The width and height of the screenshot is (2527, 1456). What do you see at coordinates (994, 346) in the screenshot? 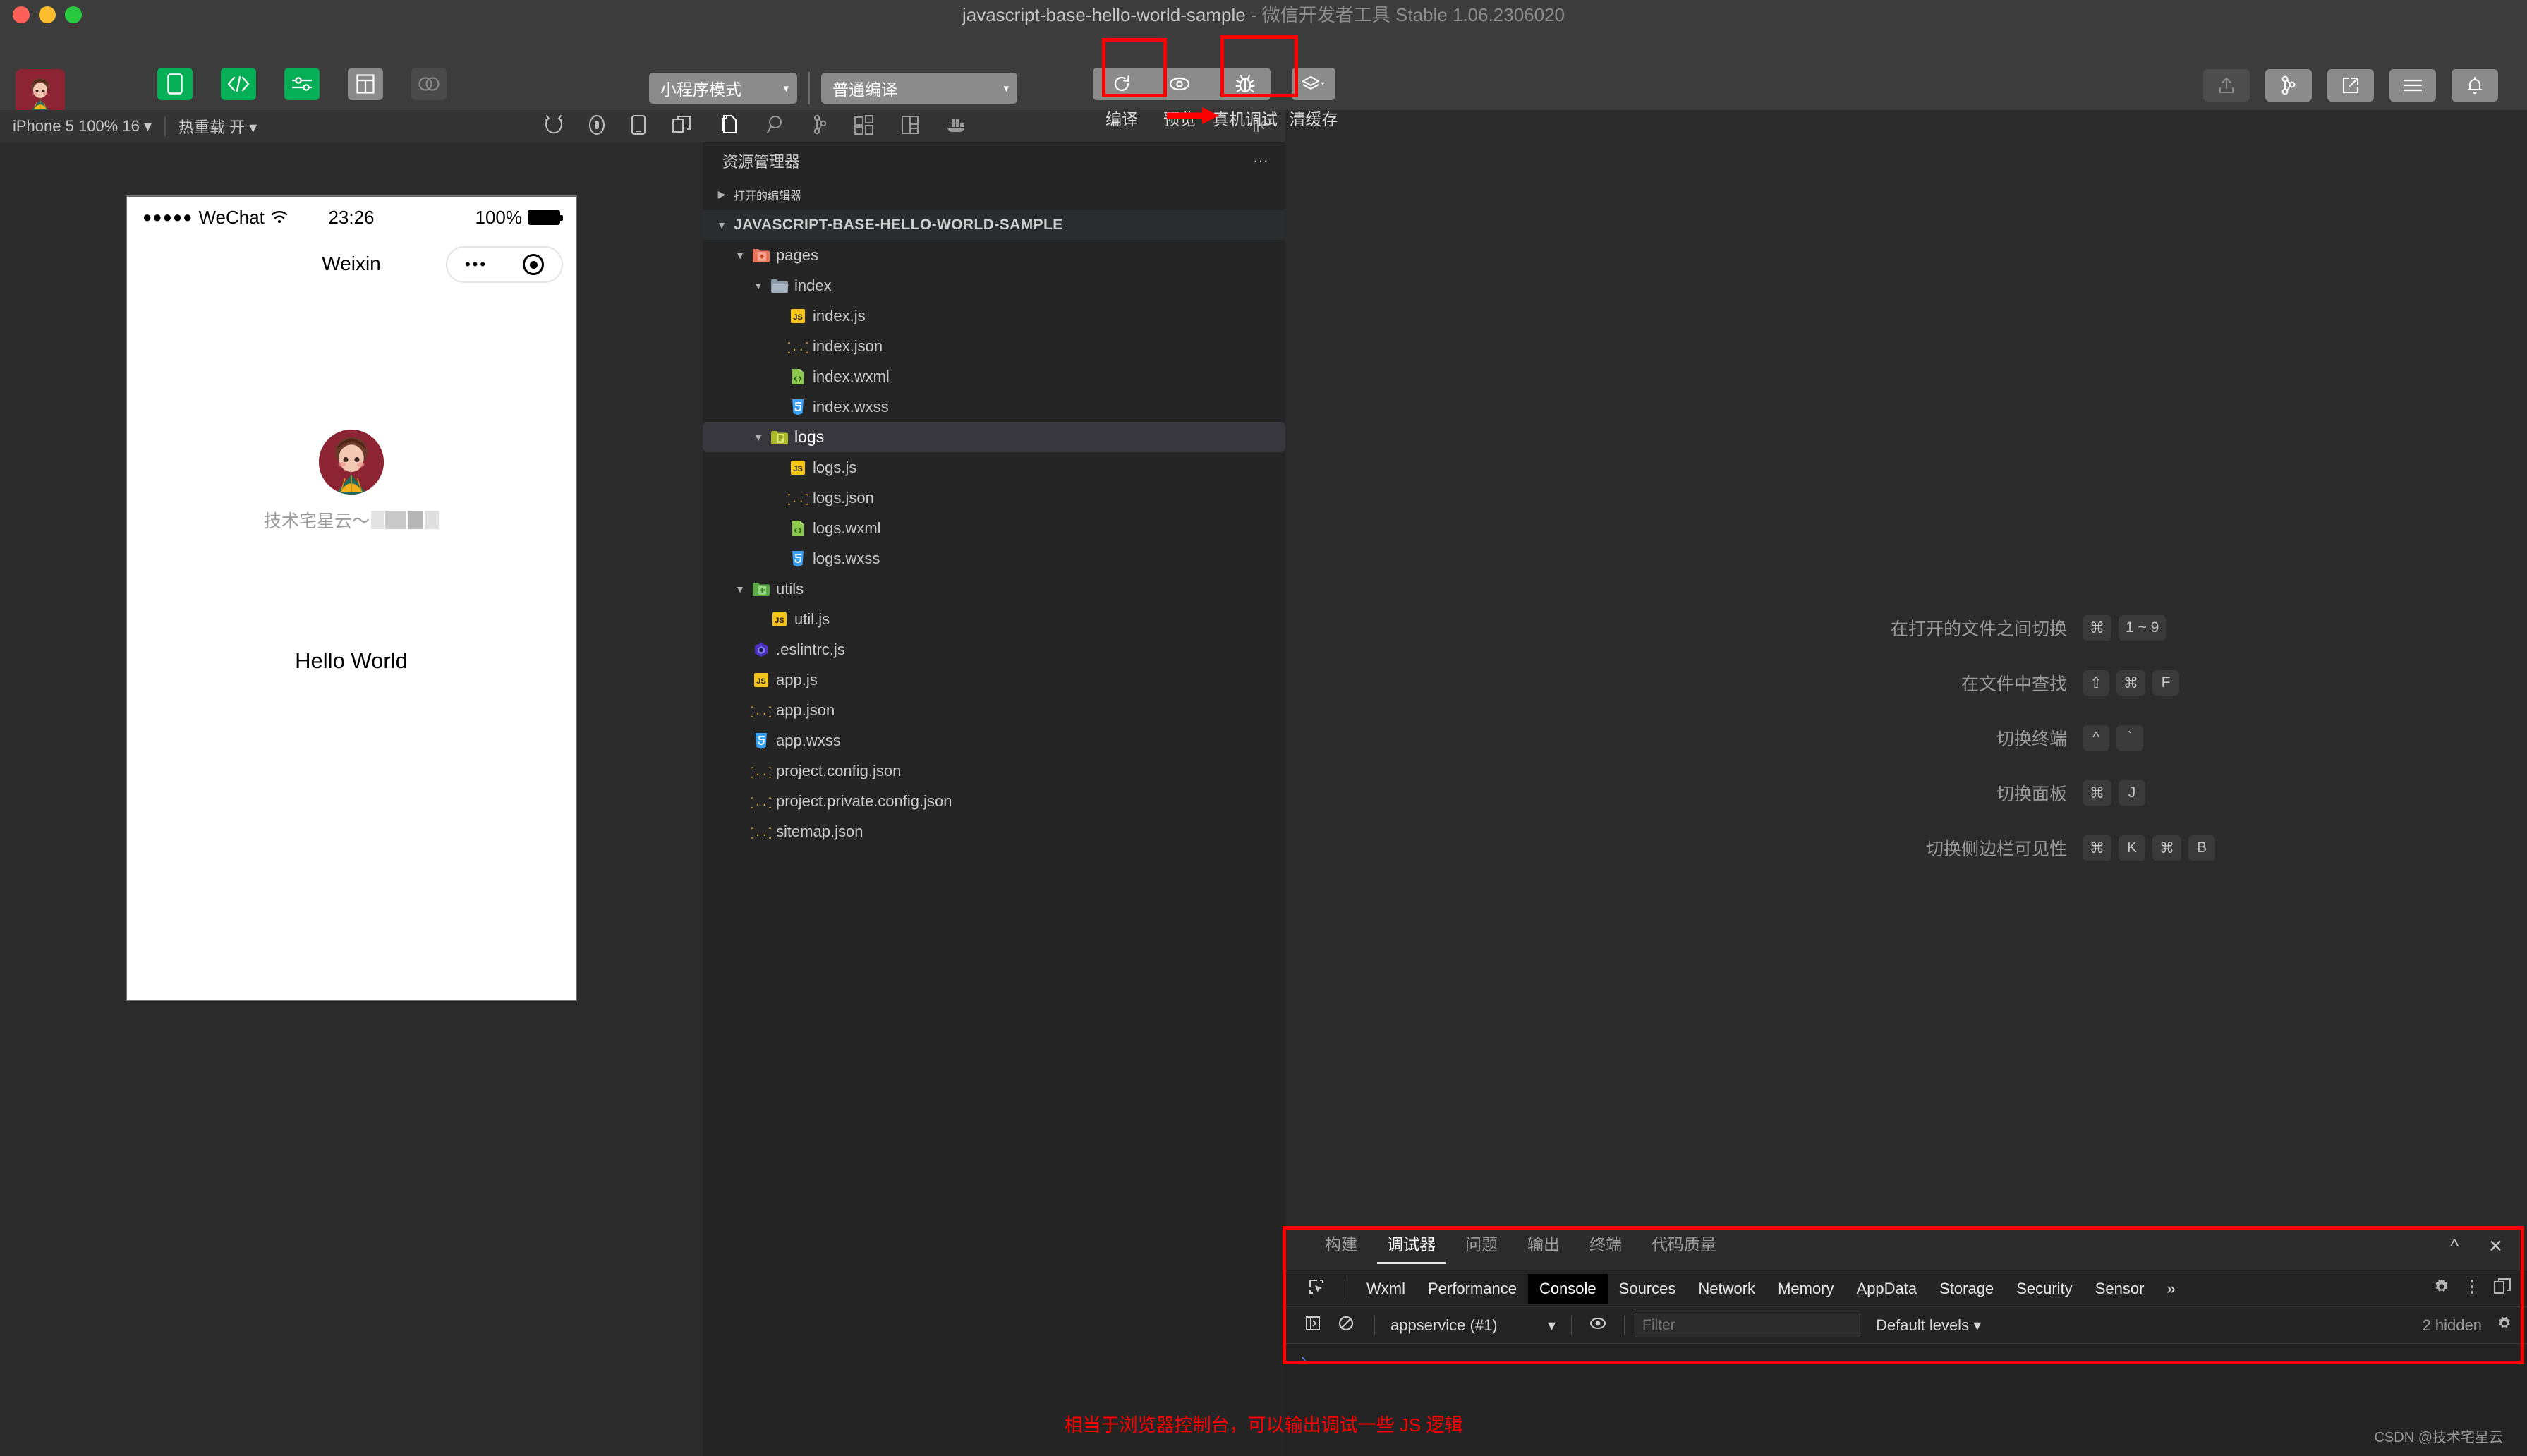
I see `tree-file-row: {..} index.json` at bounding box center [994, 346].